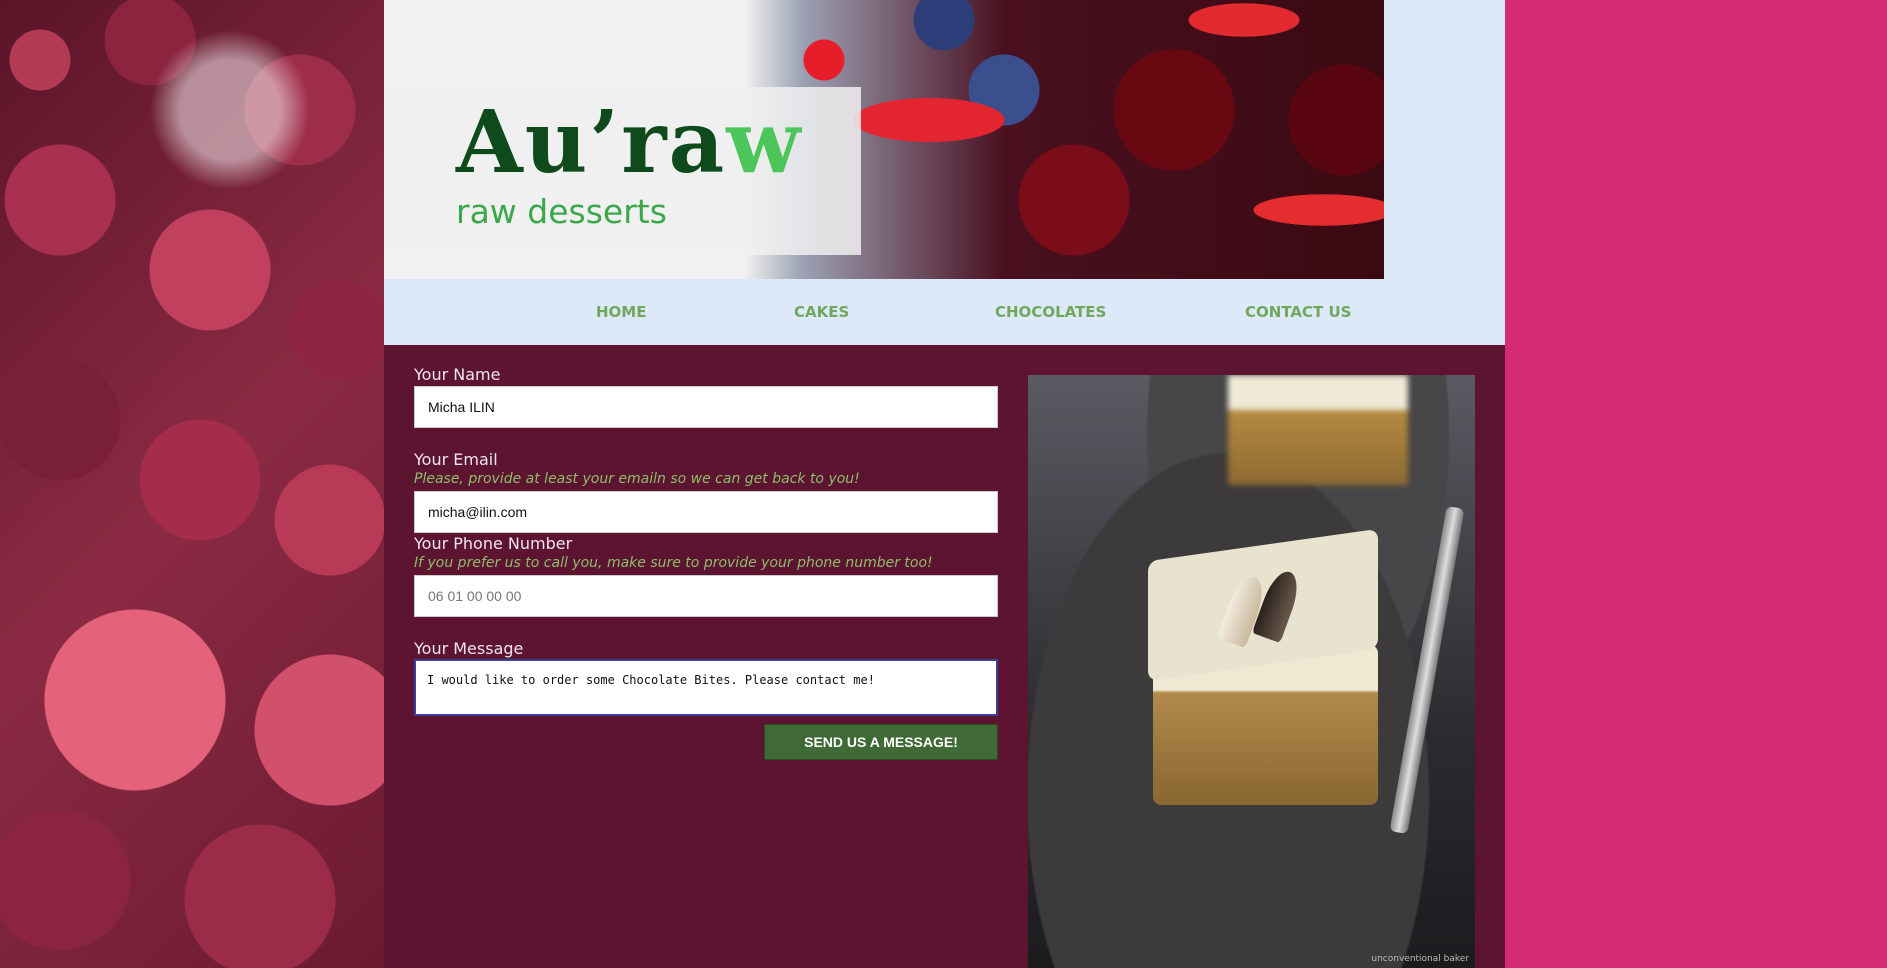  I want to click on email-label: Your Email, so click(456, 459).